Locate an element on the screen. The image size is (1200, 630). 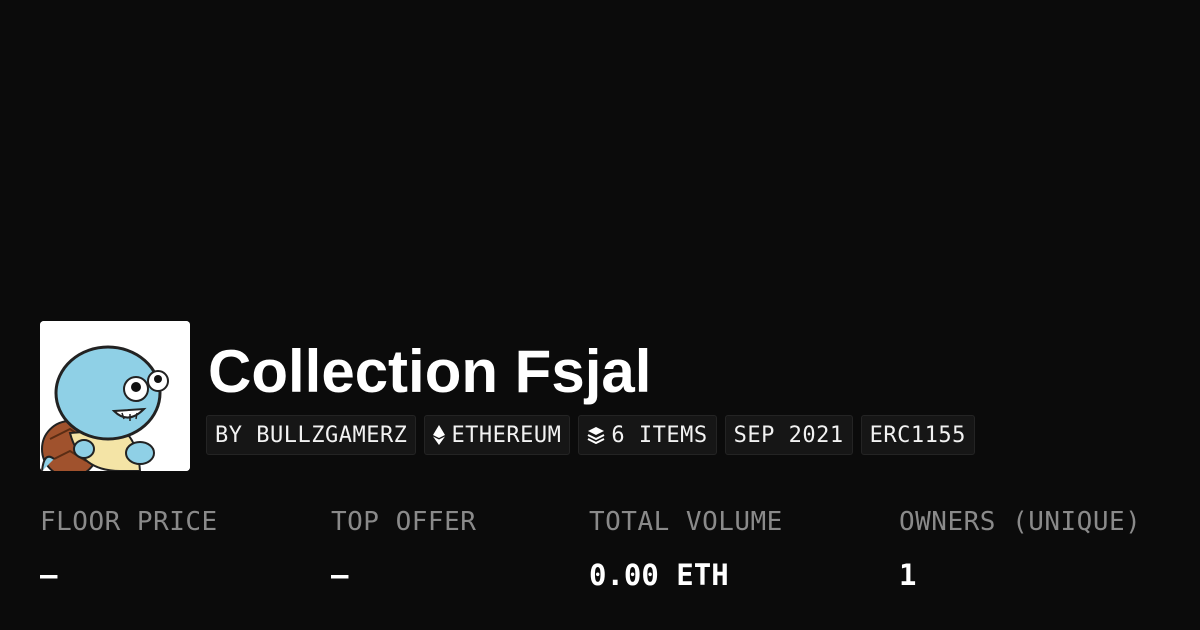
stat-label: FLOOR PRICE is located at coordinates (129, 522).